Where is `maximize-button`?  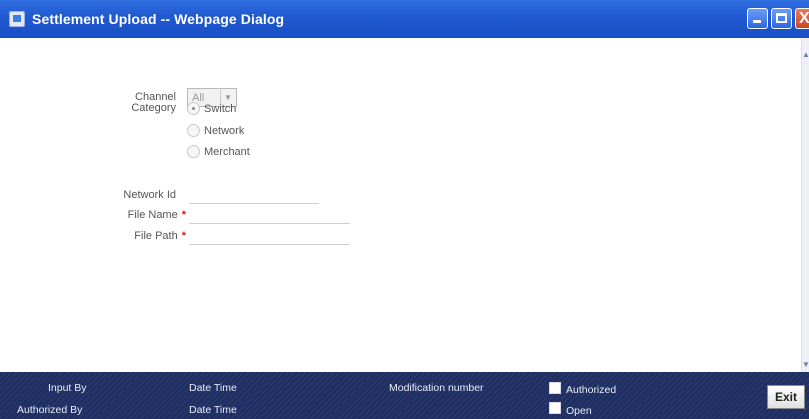
maximize-button is located at coordinates (781, 18).